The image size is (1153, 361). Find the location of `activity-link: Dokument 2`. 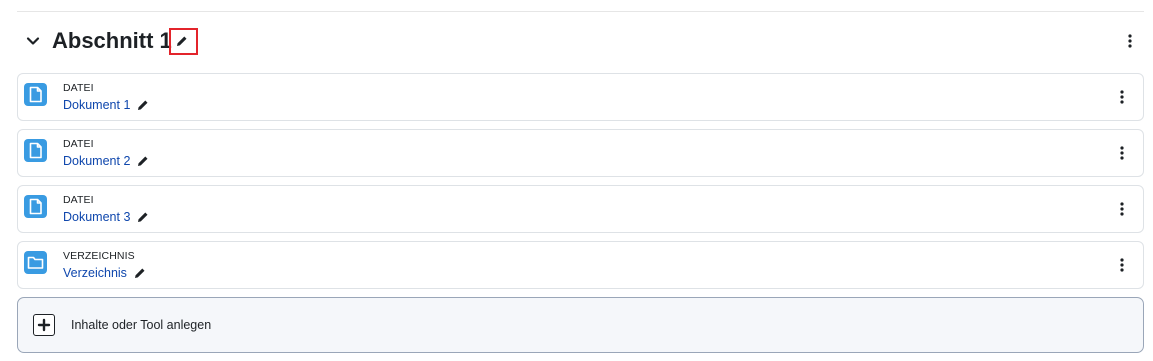

activity-link: Dokument 2 is located at coordinates (106, 161).